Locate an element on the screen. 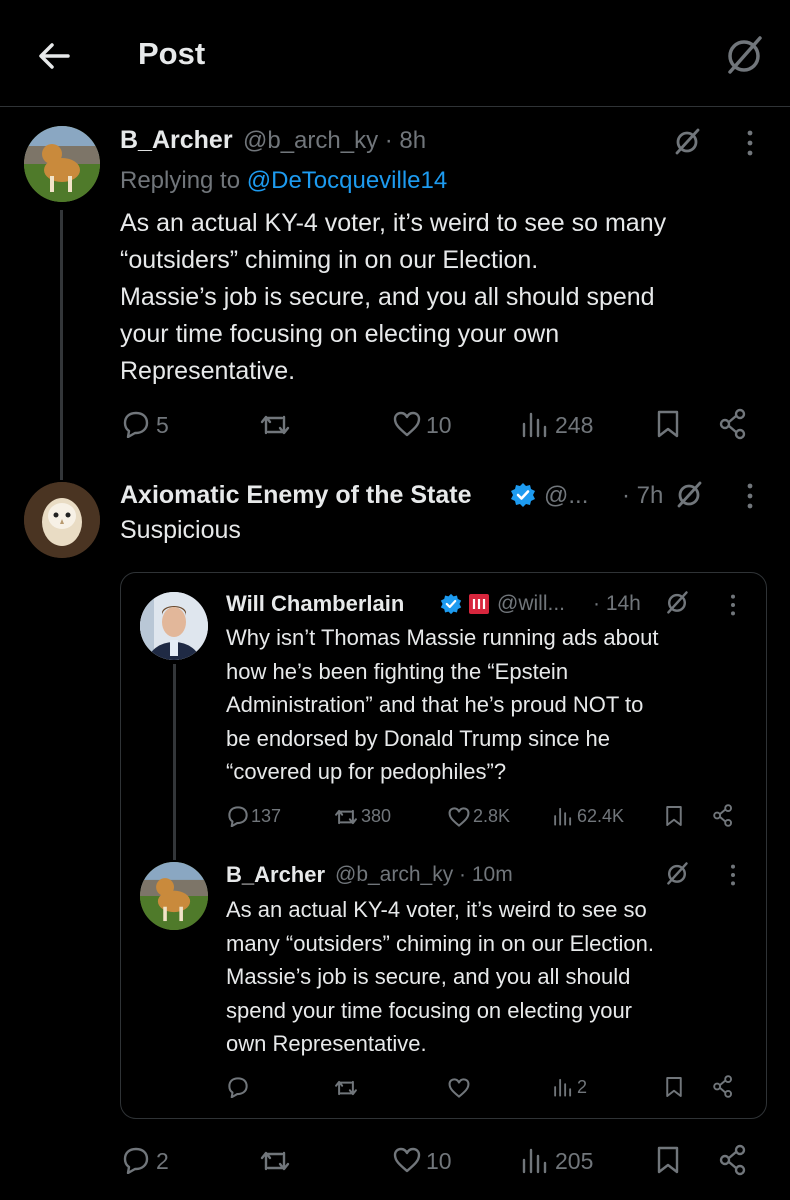  replying-to-handle: @DeTocqueville14 is located at coordinates (347, 180).